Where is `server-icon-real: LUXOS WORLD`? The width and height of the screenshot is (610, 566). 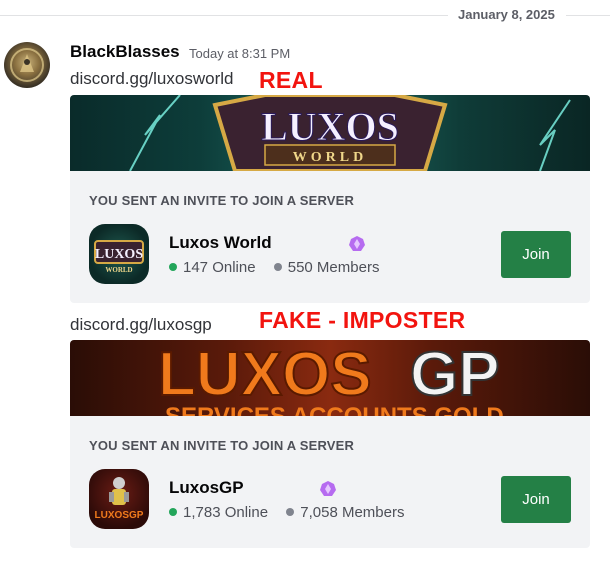
server-icon-real: LUXOS WORLD is located at coordinates (119, 254).